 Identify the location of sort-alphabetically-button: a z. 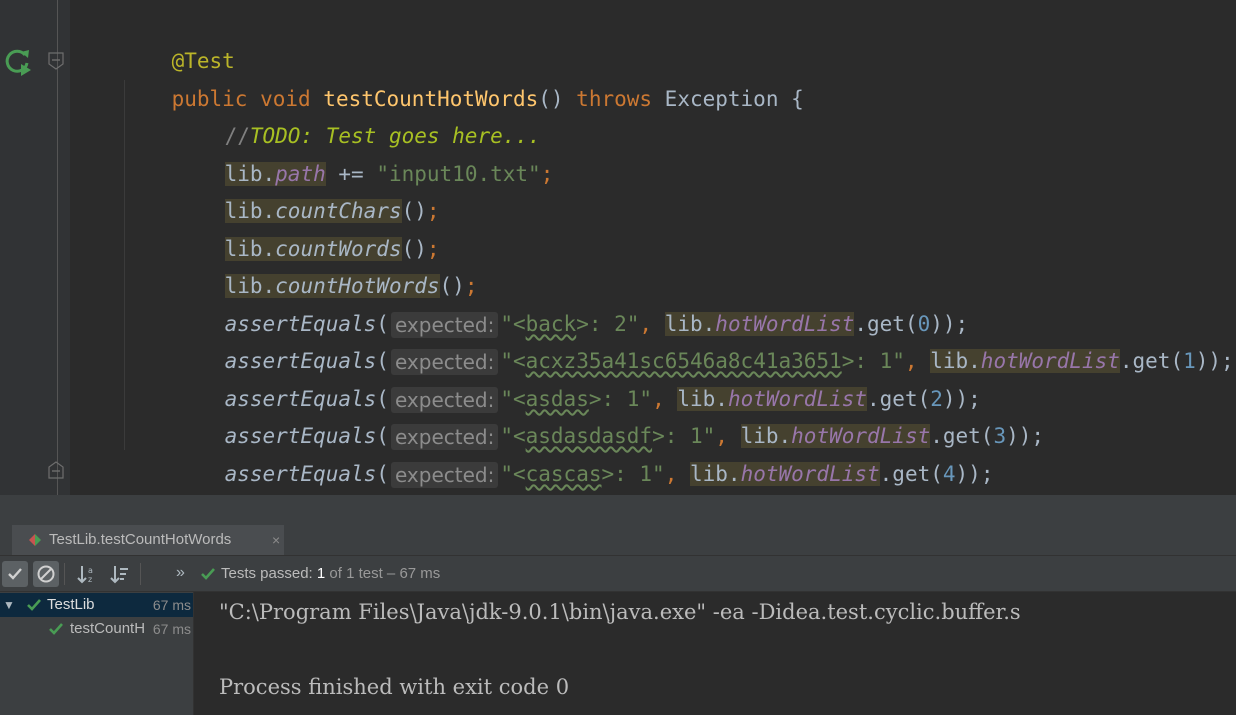
(87, 574).